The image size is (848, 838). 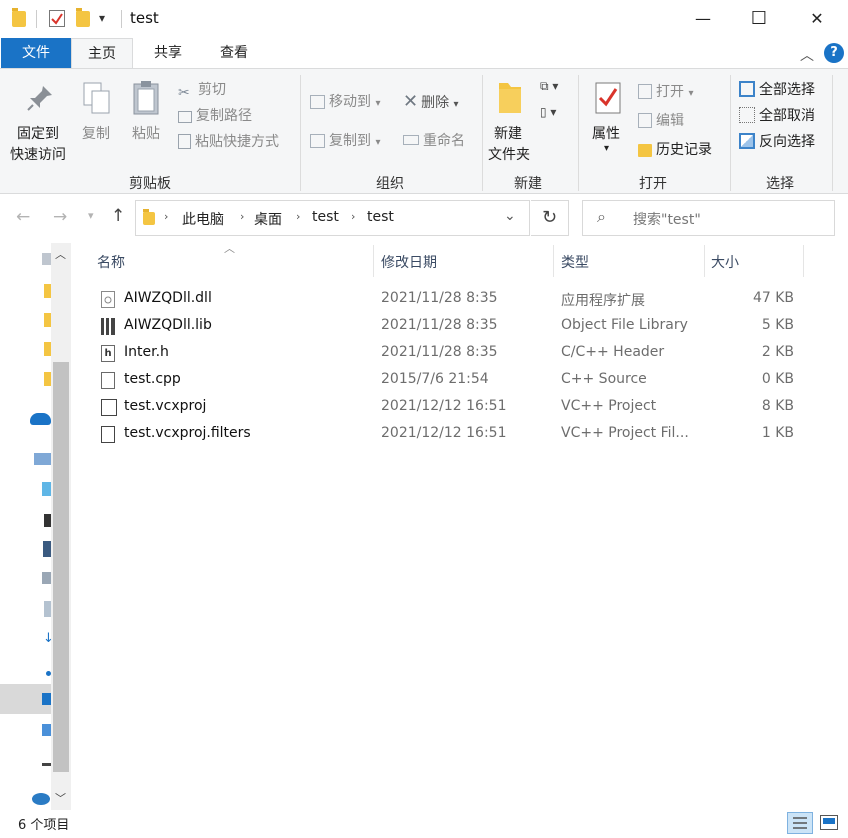 I want to click on quick-access-dropdown-icon: ▾, so click(x=102, y=18).